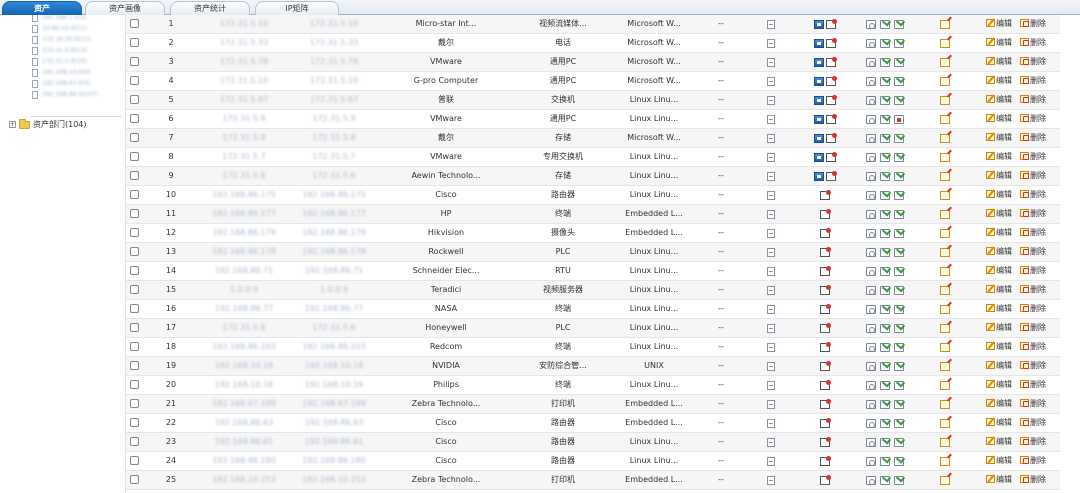 Image resolution: width=1080 pixels, height=493 pixels. What do you see at coordinates (77, 29) in the screenshot?
I see `tree-child-node: 10.90.10.0(11)` at bounding box center [77, 29].